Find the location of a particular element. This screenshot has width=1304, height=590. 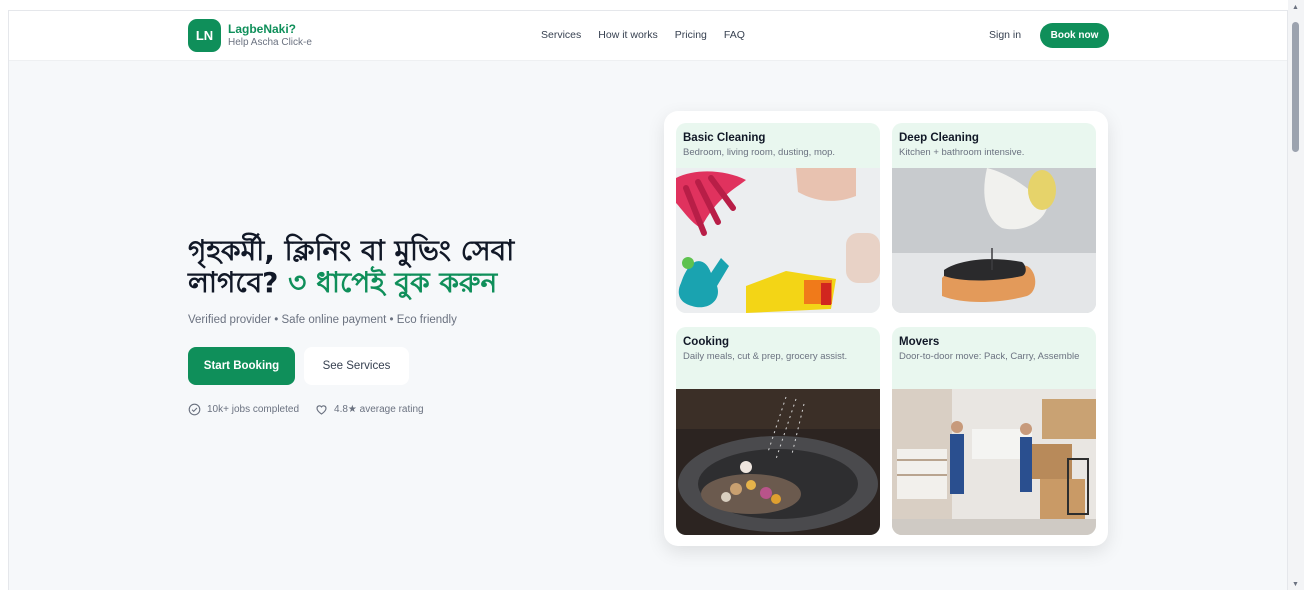

tile-desc: Bedroom, living room, dusting, mop. is located at coordinates (759, 152).